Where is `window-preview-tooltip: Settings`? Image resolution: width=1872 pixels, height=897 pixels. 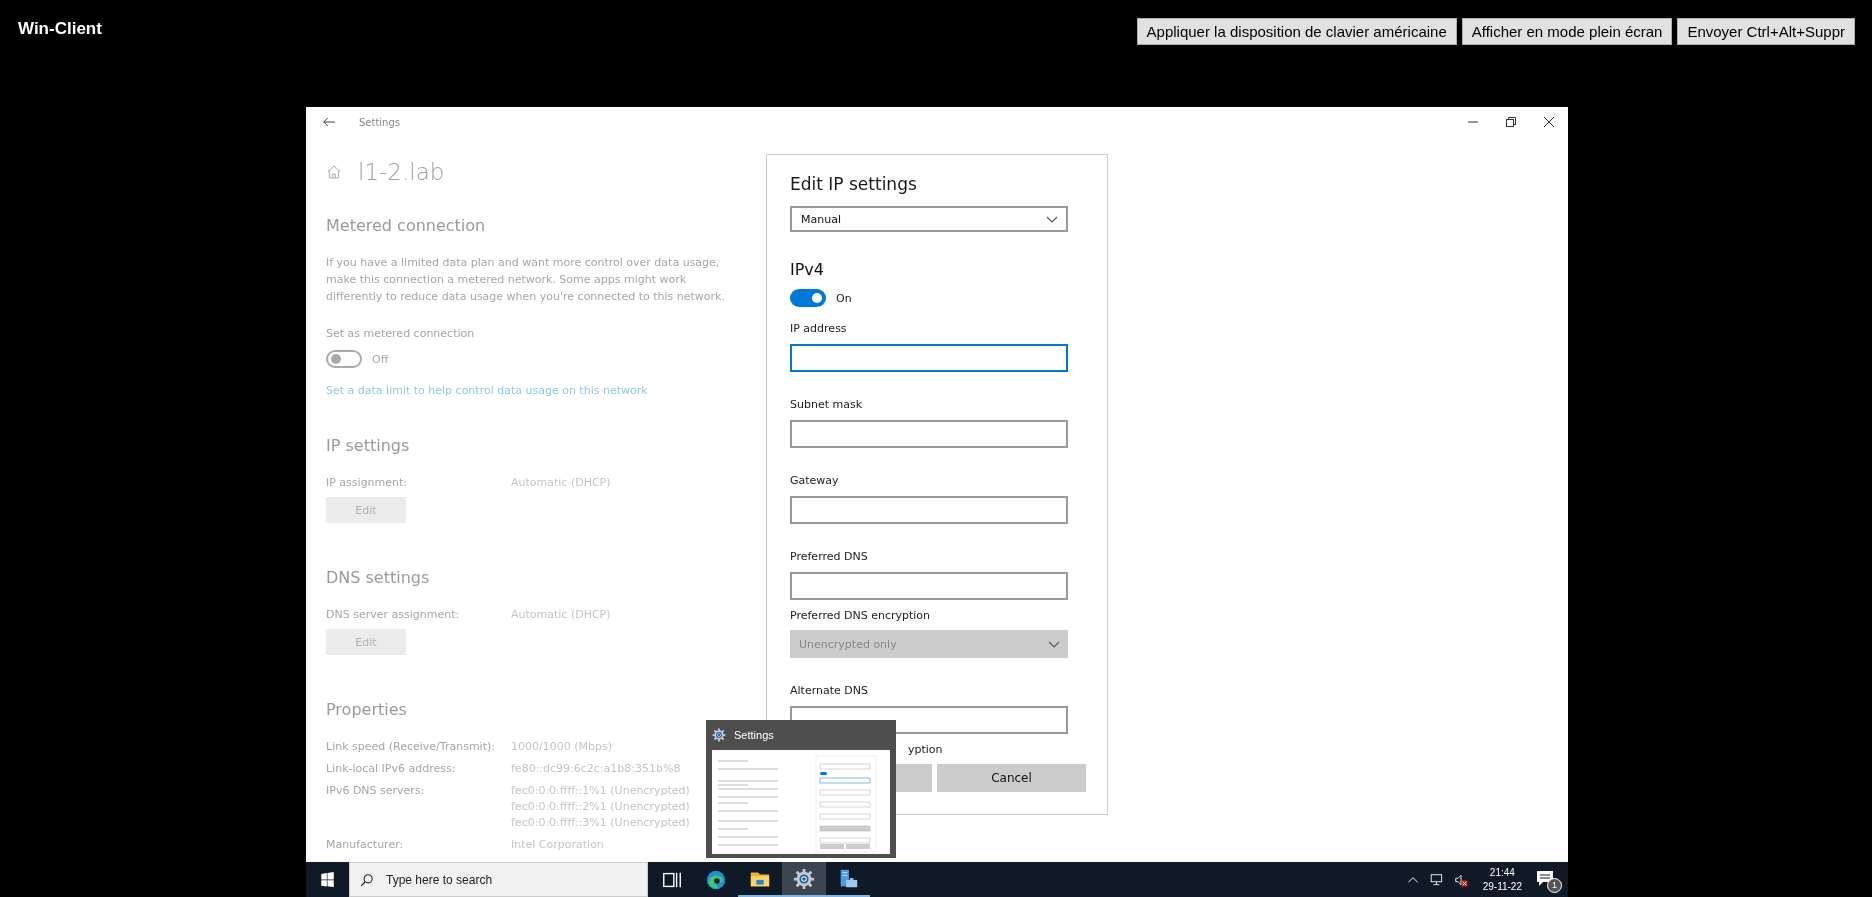
window-preview-tooltip: Settings is located at coordinates (801, 789).